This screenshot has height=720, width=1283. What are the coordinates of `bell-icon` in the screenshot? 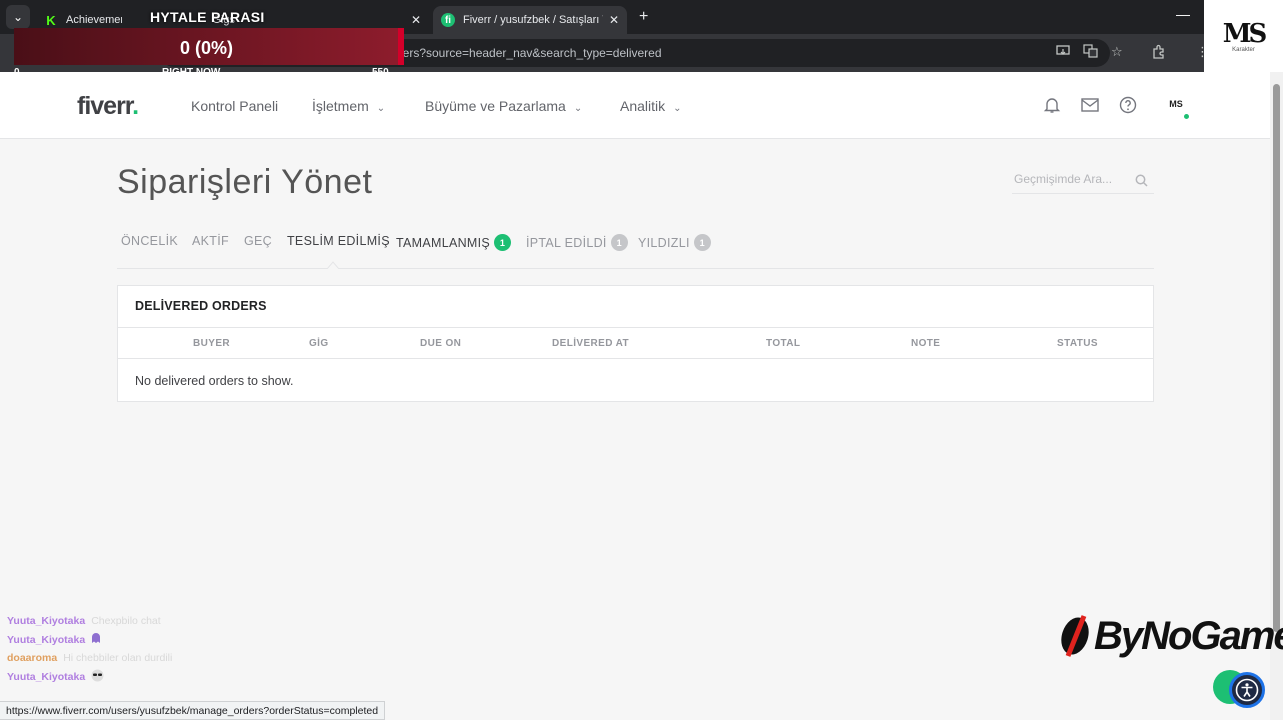 It's located at (1052, 105).